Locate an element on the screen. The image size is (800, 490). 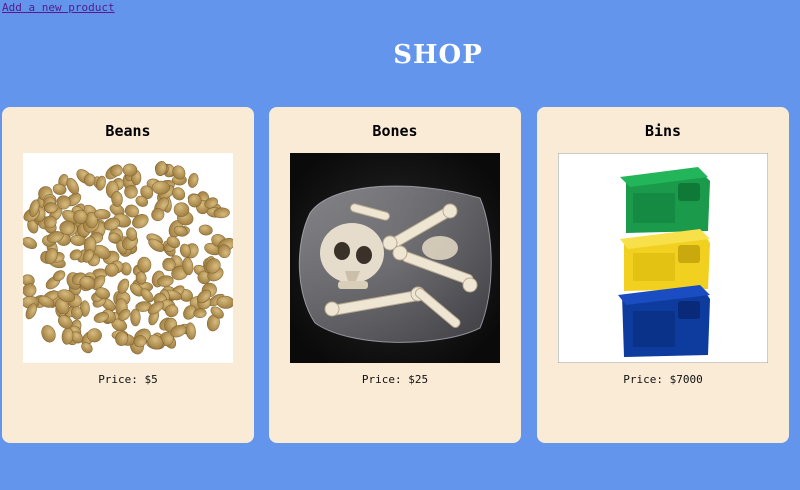
product-name: Bones is located at coordinates (395, 131).